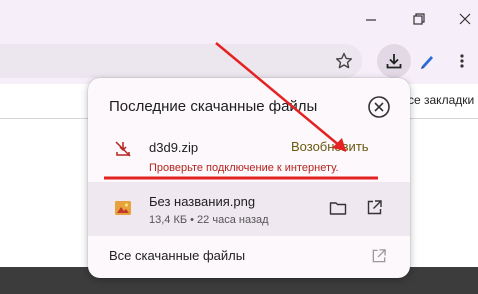  What do you see at coordinates (244, 168) in the screenshot?
I see `error-message: Проверьте подключение к интернету.` at bounding box center [244, 168].